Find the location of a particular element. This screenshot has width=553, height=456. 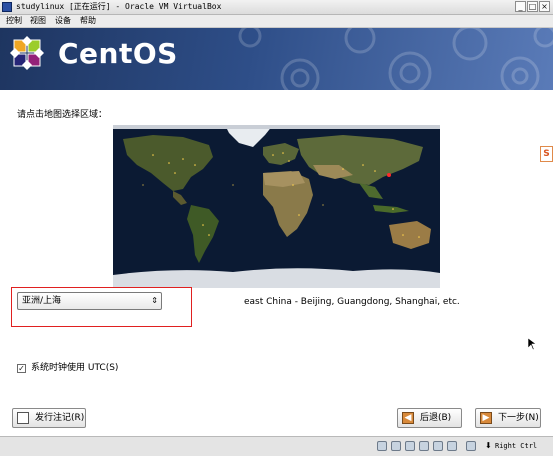

menu-help: 帮助 is located at coordinates (88, 21).